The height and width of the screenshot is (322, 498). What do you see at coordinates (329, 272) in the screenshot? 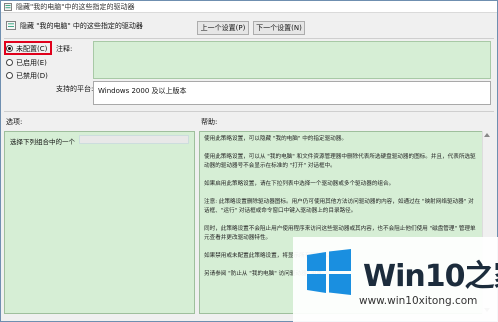
I see `windows-logo-icon` at bounding box center [329, 272].